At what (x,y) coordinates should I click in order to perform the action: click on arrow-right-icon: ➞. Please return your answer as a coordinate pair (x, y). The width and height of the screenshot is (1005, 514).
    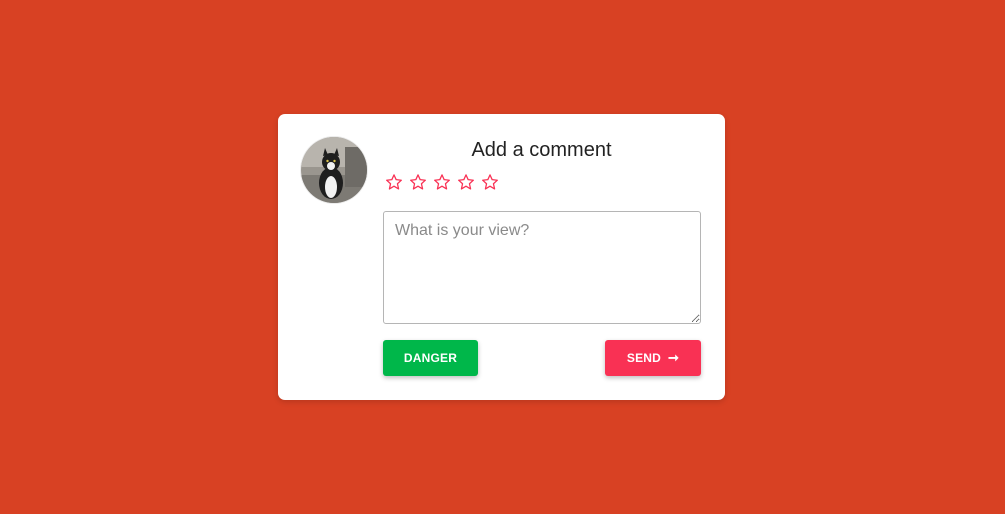
    Looking at the image, I should click on (674, 357).